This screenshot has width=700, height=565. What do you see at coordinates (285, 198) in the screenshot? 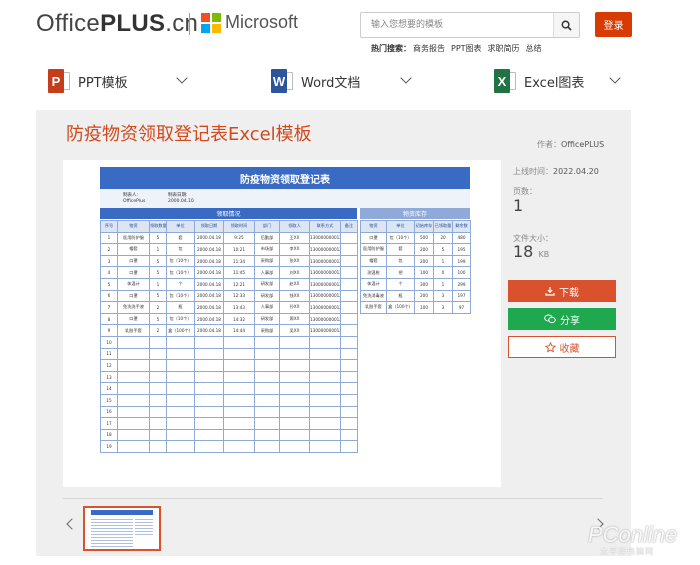
I see `sheet-info: 制表人: OfficePlus 制表日期: 2000.04.10` at bounding box center [285, 198].